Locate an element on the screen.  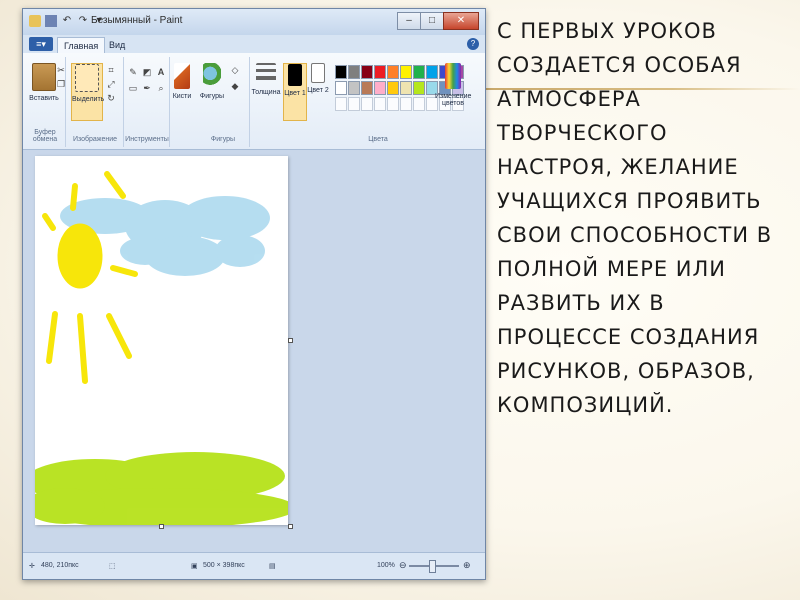
color1-label: Цвет 1 is located at coordinates (295, 93).